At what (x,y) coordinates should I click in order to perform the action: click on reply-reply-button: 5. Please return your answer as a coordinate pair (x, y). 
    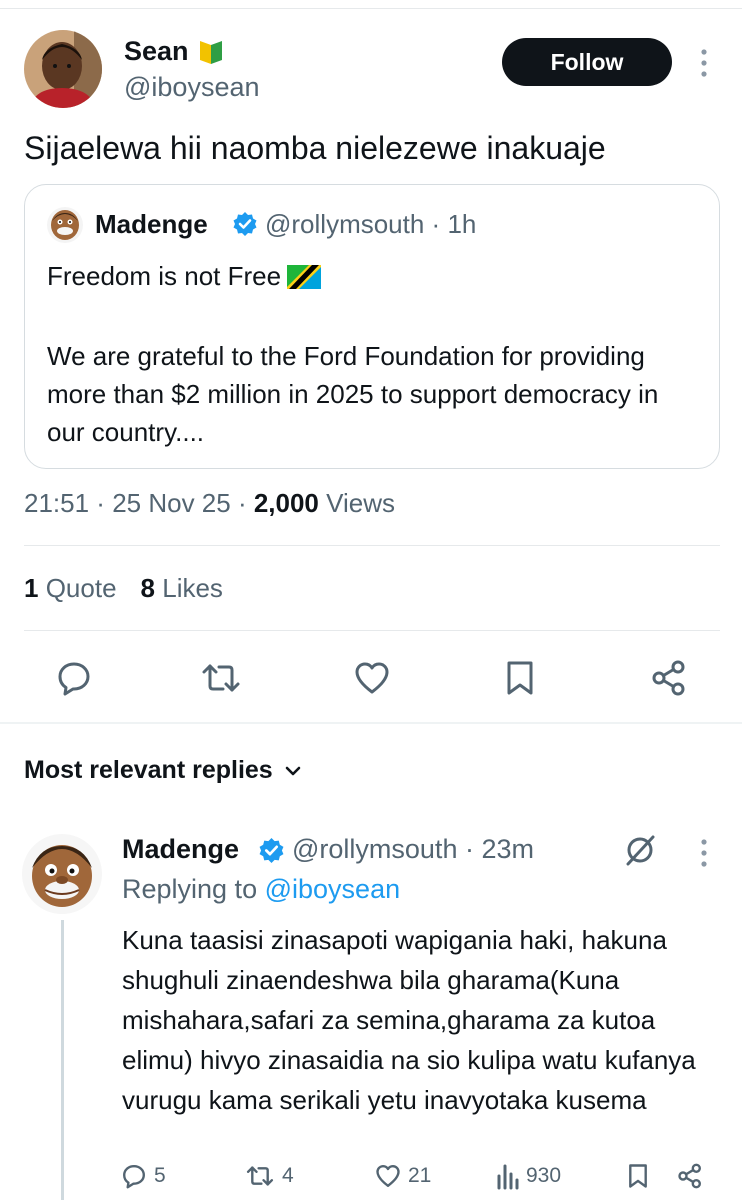
    Looking at the image, I should click on (143, 1176).